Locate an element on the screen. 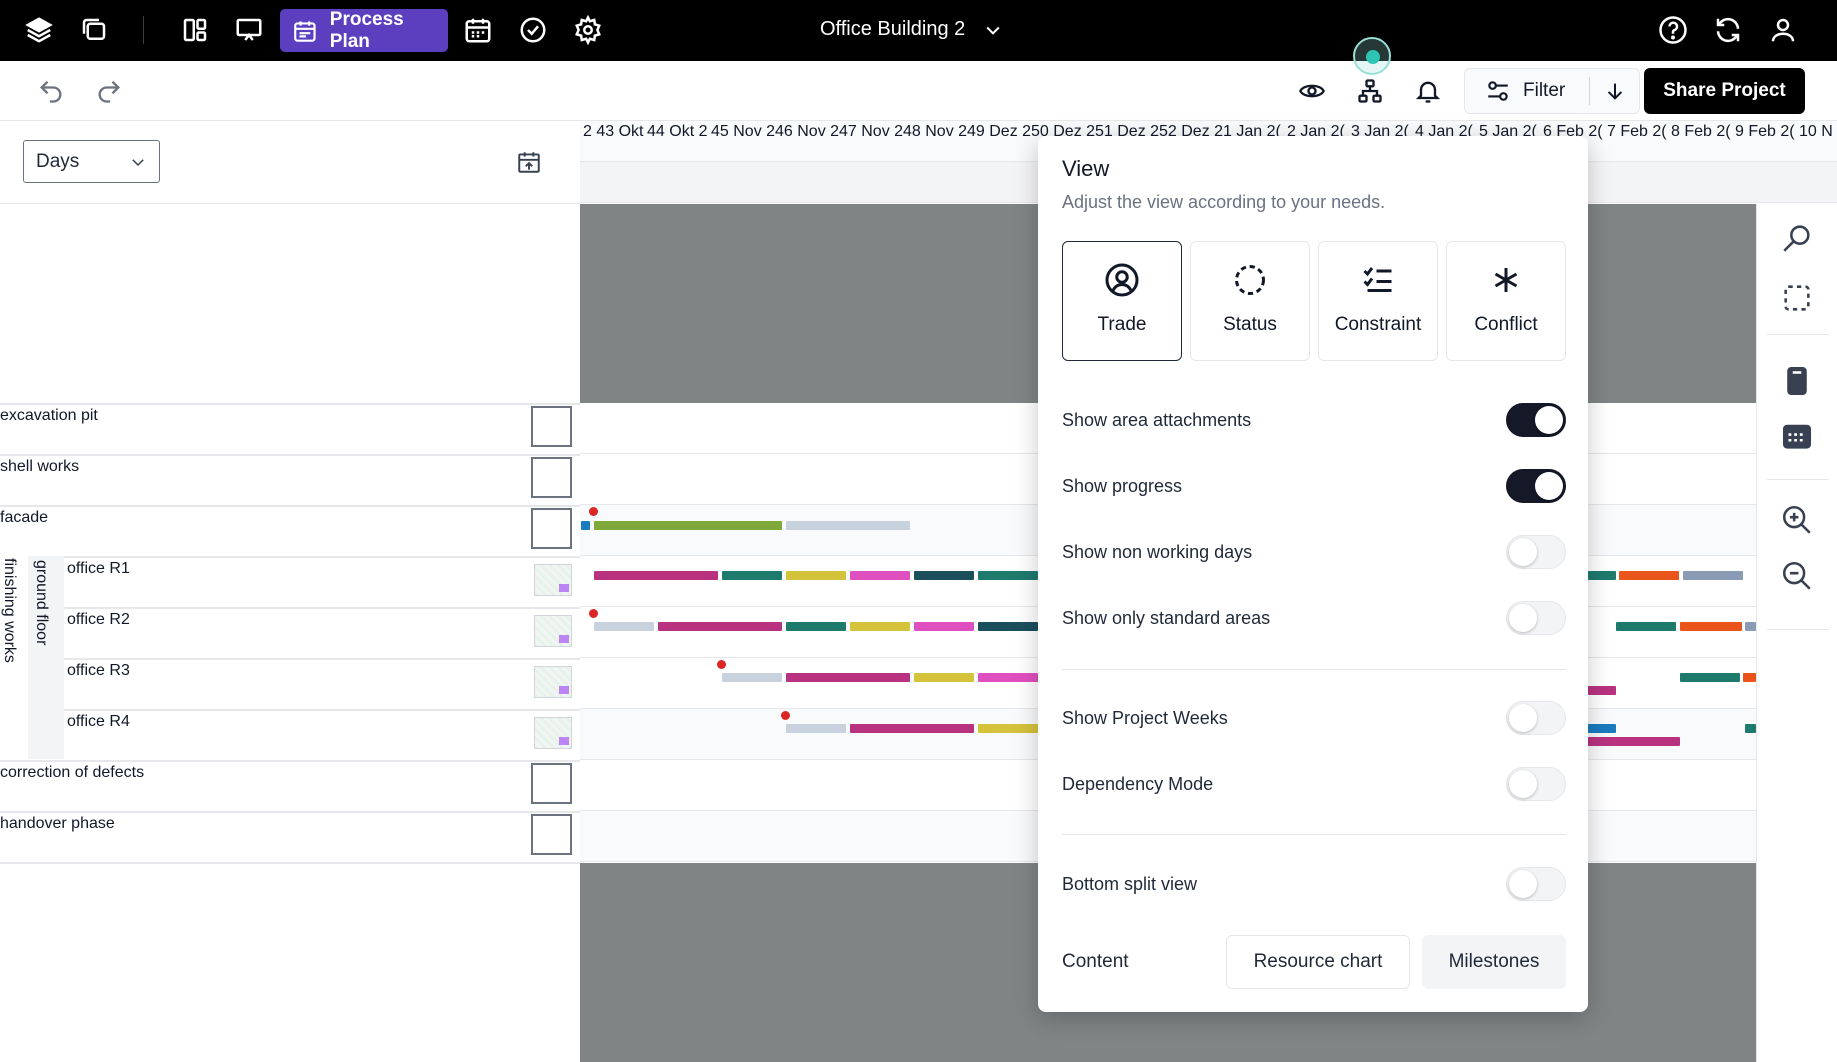  filter-button: Filter is located at coordinates (1527, 91).